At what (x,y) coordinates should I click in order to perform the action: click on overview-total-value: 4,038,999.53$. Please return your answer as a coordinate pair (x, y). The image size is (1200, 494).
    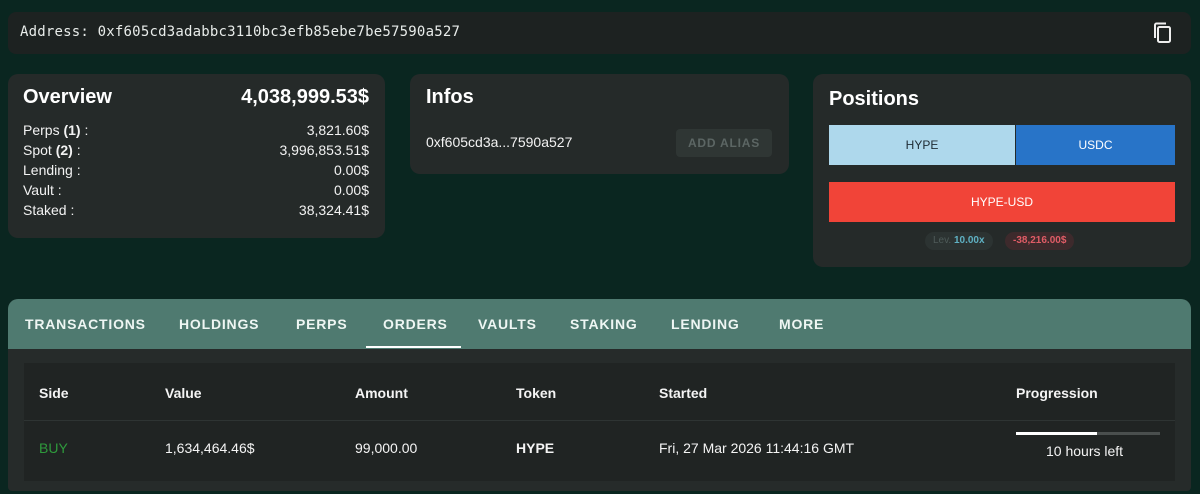
    Looking at the image, I should click on (305, 97).